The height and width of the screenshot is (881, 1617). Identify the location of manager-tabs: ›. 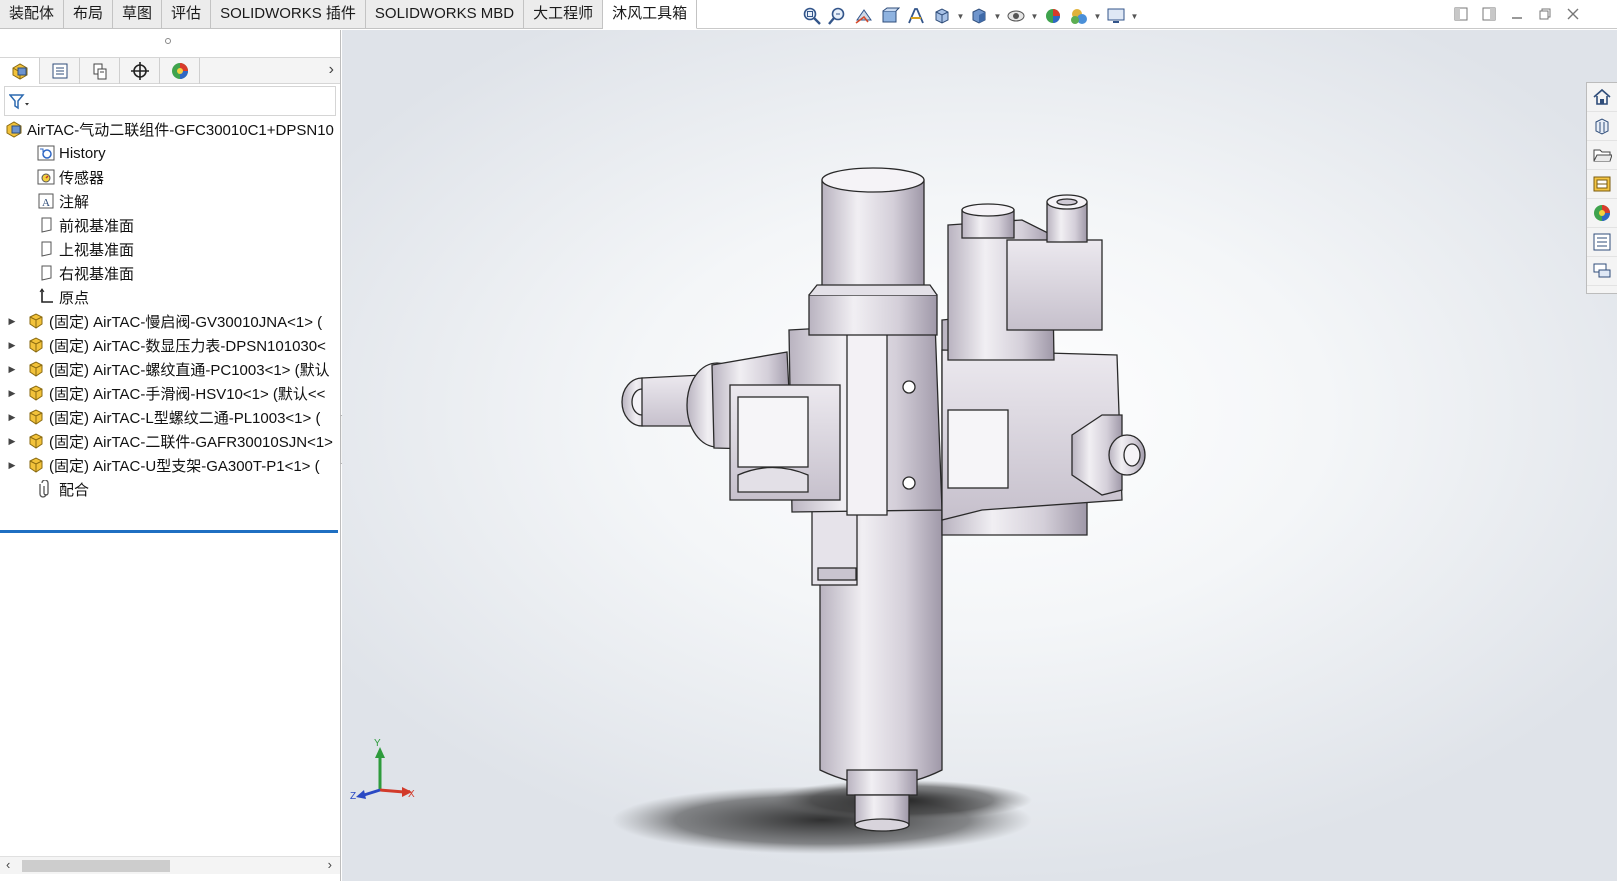
(170, 70).